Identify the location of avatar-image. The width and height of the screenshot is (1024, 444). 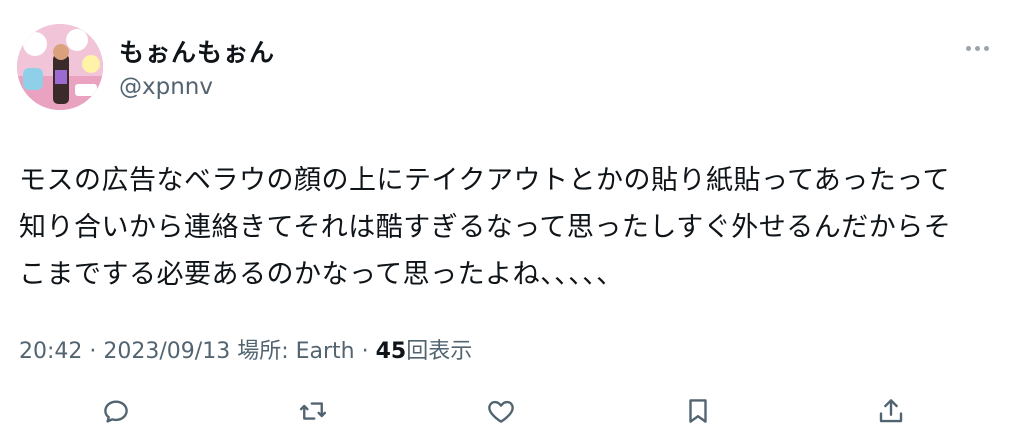
(60, 67).